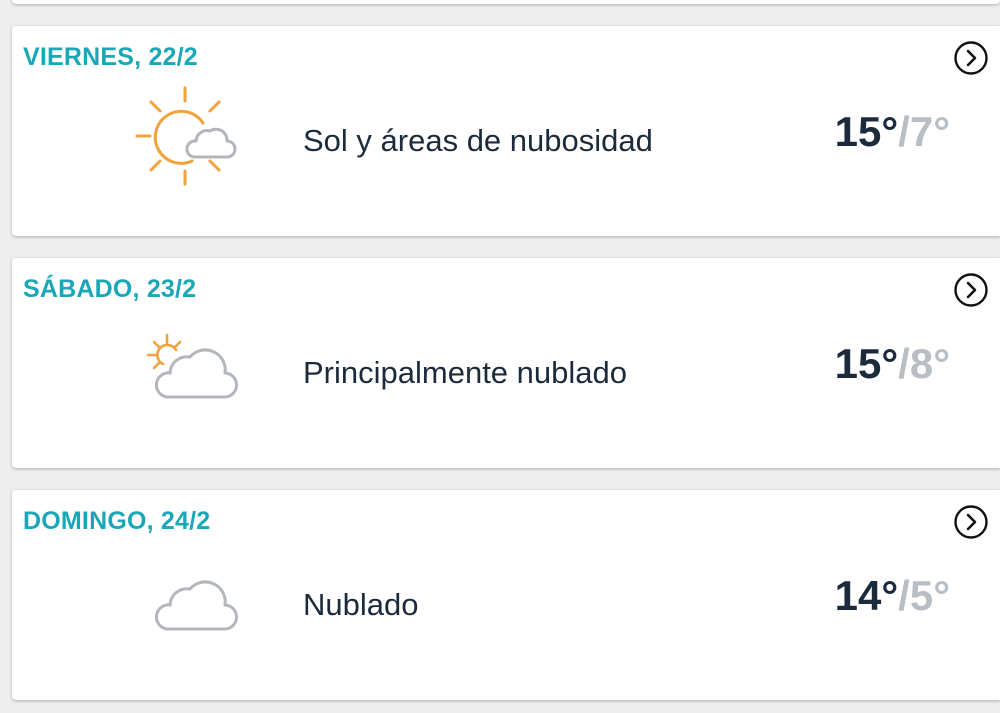  What do you see at coordinates (110, 289) in the screenshot?
I see `day-label: SÁBADO, 23/2` at bounding box center [110, 289].